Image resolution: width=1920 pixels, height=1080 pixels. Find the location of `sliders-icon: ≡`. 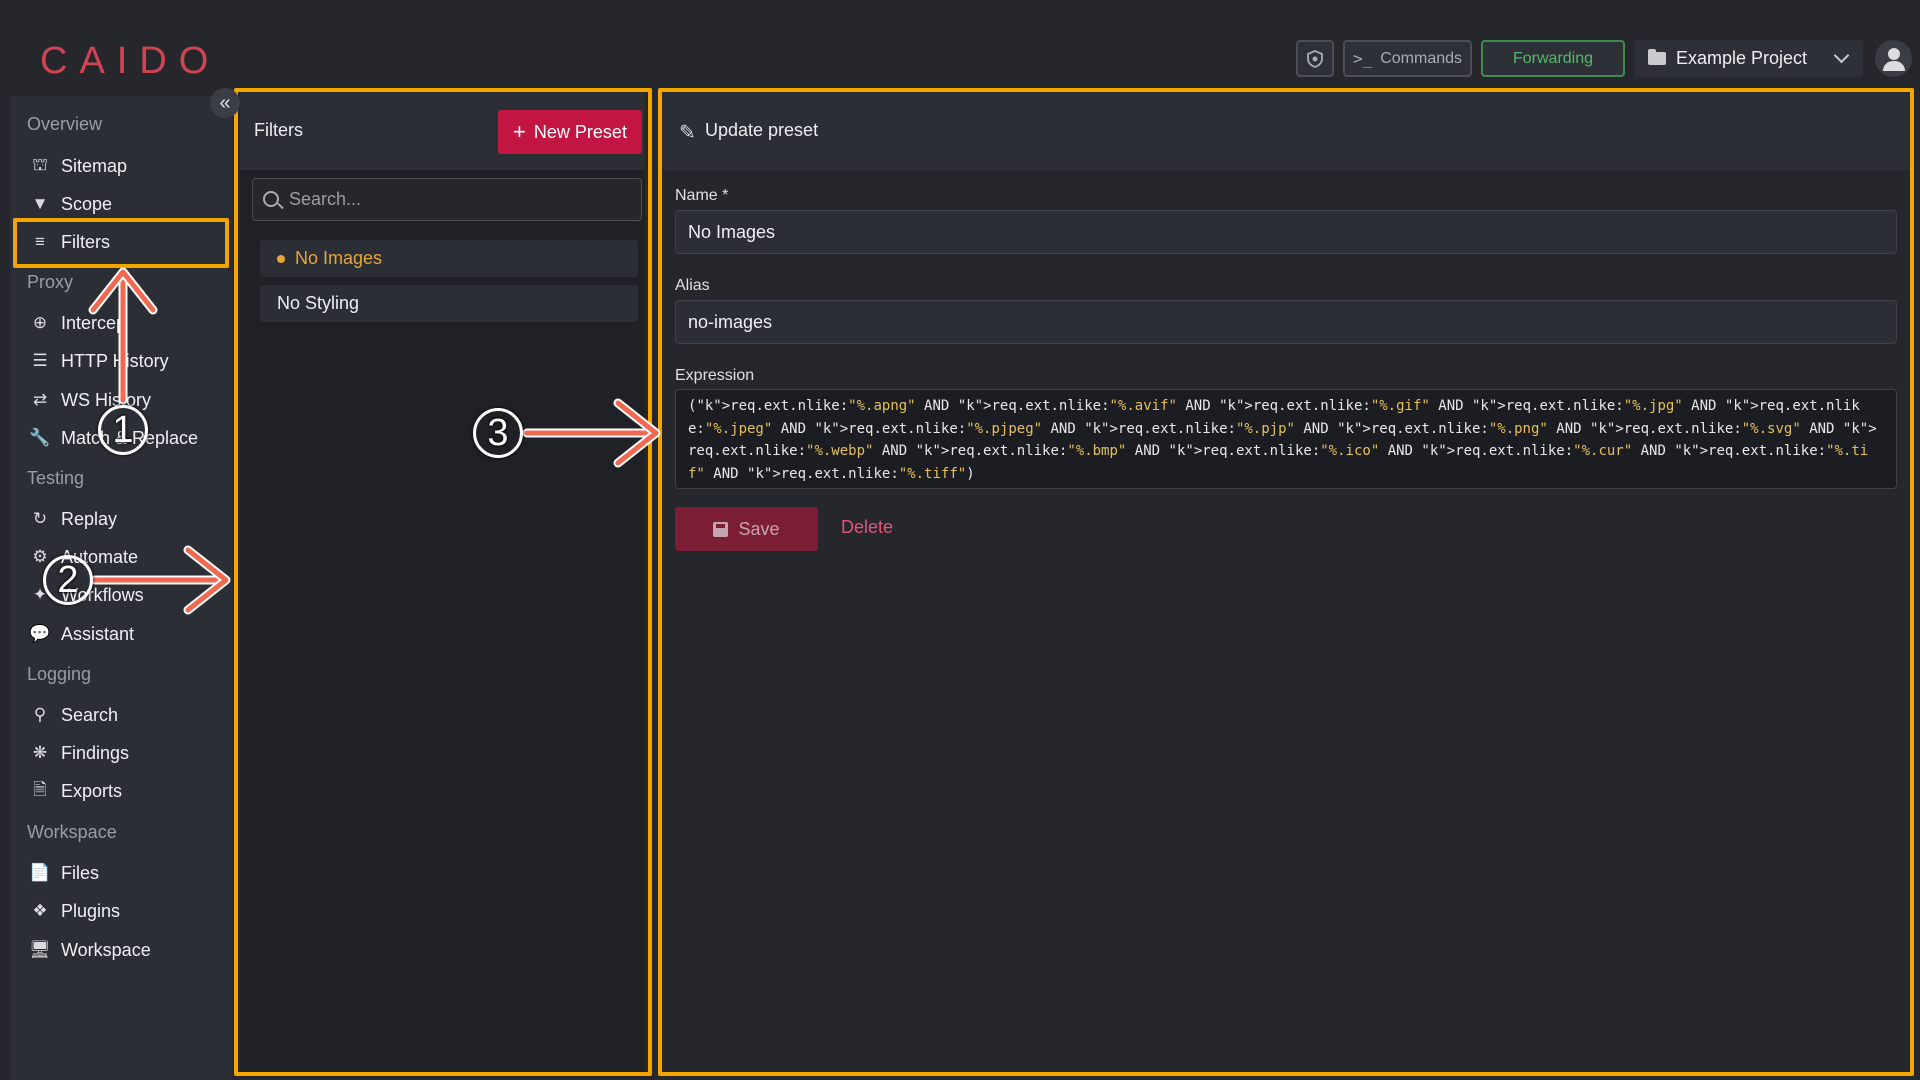

sliders-icon: ≡ is located at coordinates (40, 241).